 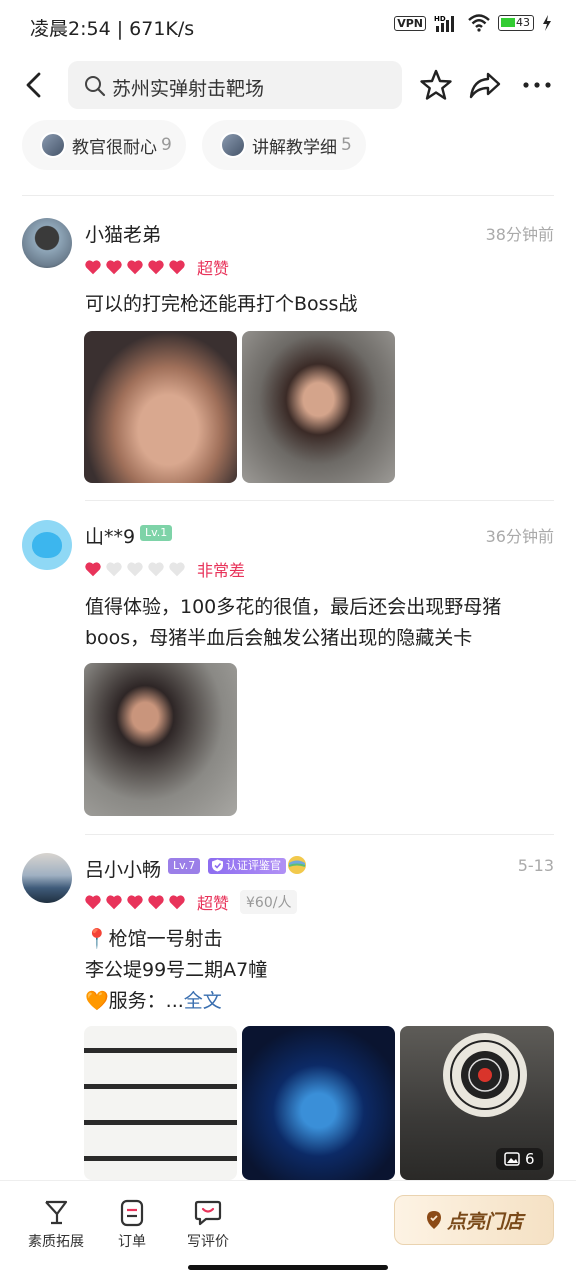 I want to click on svg-text: HD, so click(x=440, y=19).